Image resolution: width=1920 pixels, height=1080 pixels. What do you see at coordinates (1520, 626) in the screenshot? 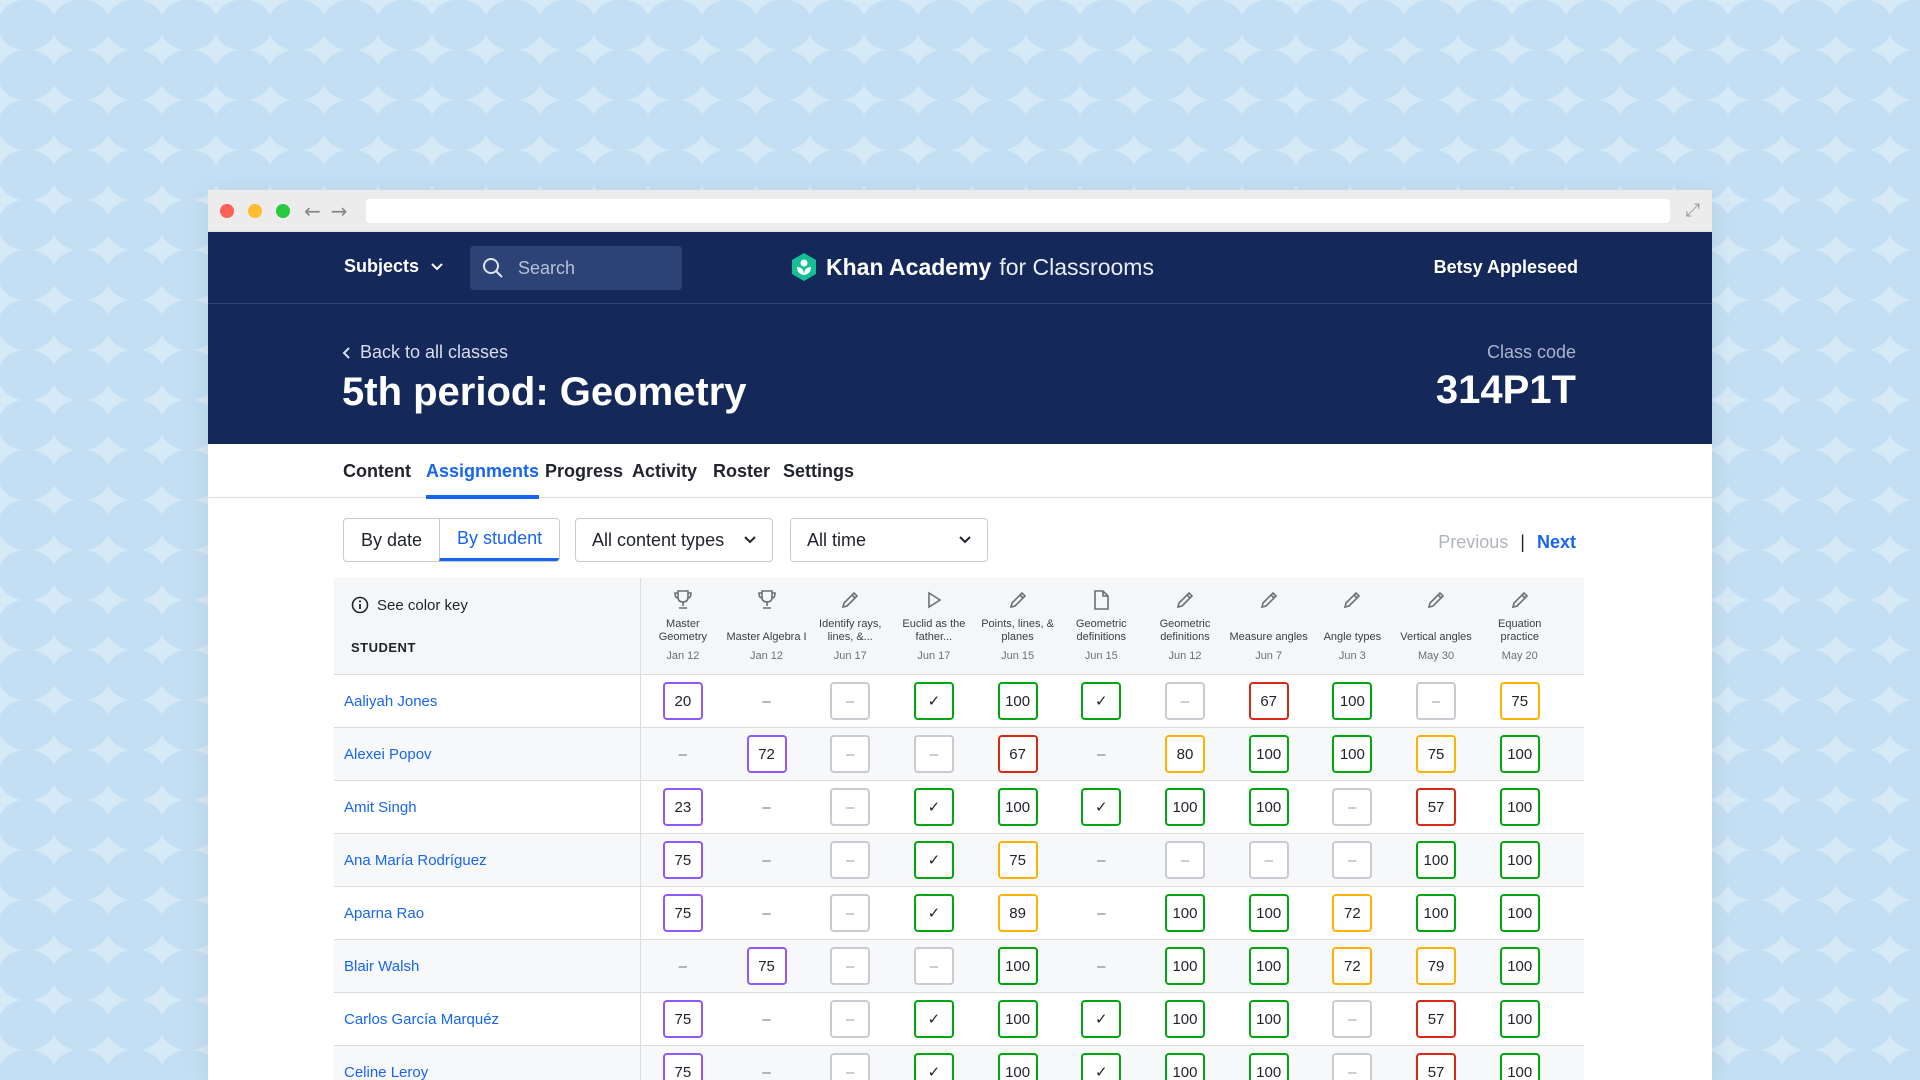
I see `assignment-column-header: Equation practice May 20` at bounding box center [1520, 626].